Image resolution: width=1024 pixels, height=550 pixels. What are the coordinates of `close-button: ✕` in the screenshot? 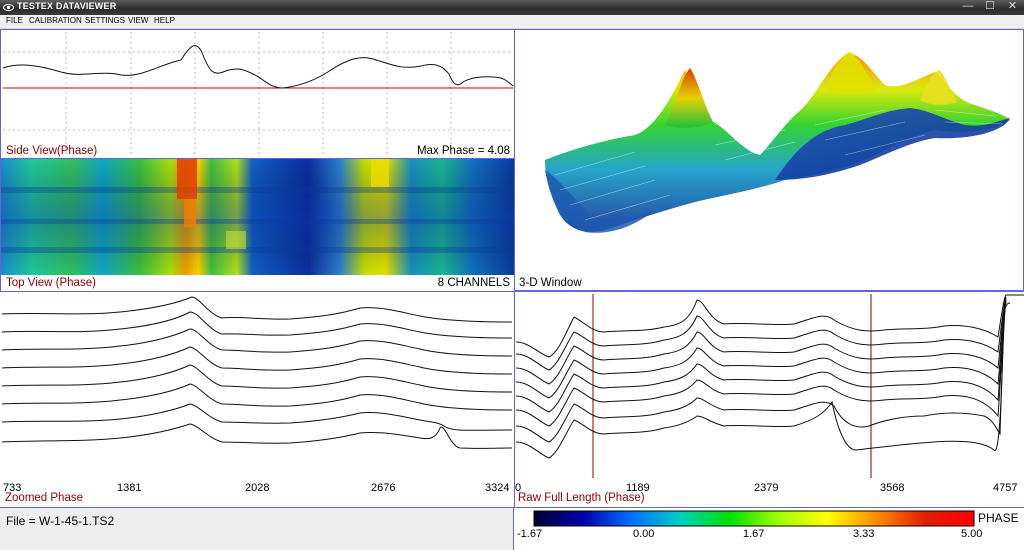 It's located at (1012, 7).